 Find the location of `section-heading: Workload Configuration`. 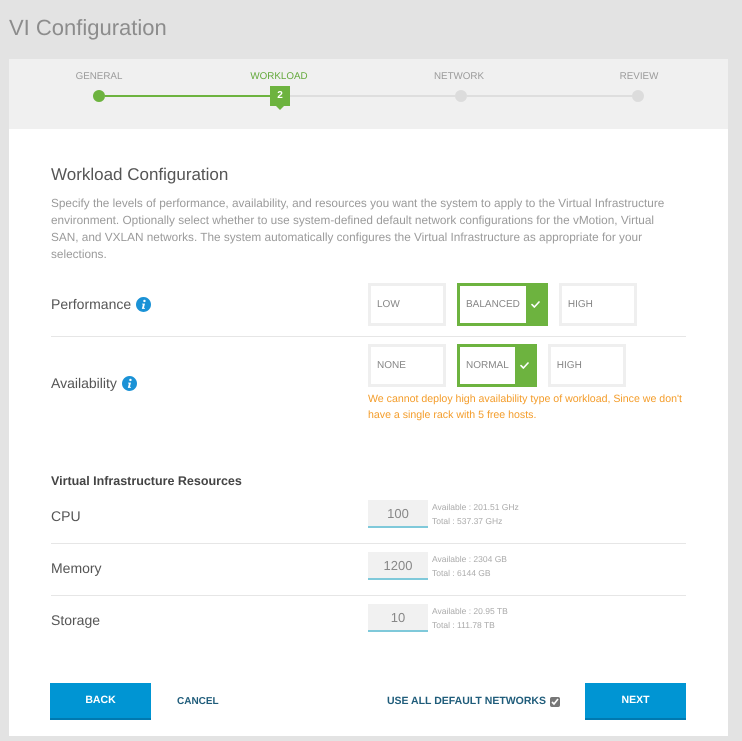

section-heading: Workload Configuration is located at coordinates (140, 175).